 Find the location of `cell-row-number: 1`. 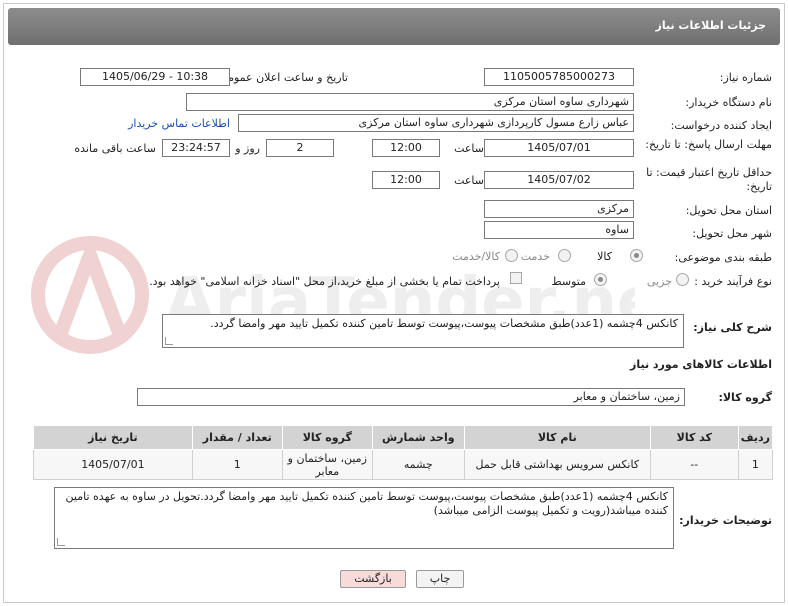

cell-row-number: 1 is located at coordinates (755, 464).